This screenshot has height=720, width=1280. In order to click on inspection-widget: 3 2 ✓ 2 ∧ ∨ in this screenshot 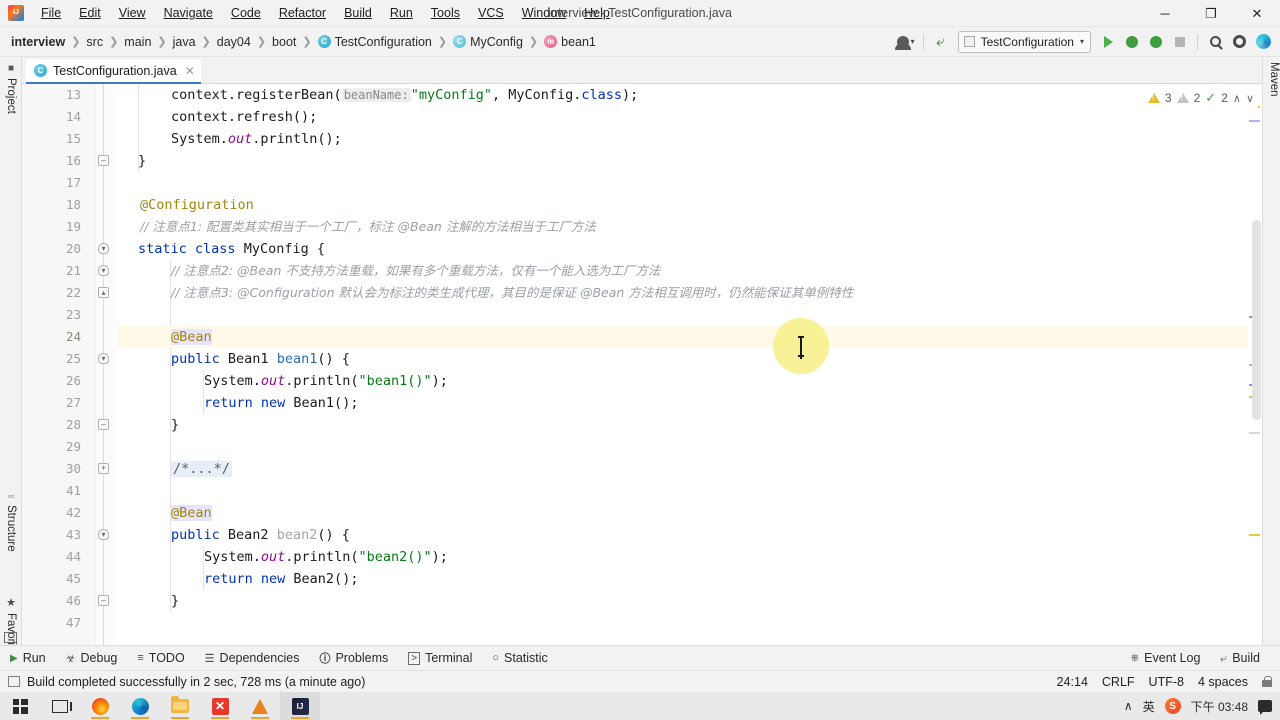, I will do `click(1200, 98)`.